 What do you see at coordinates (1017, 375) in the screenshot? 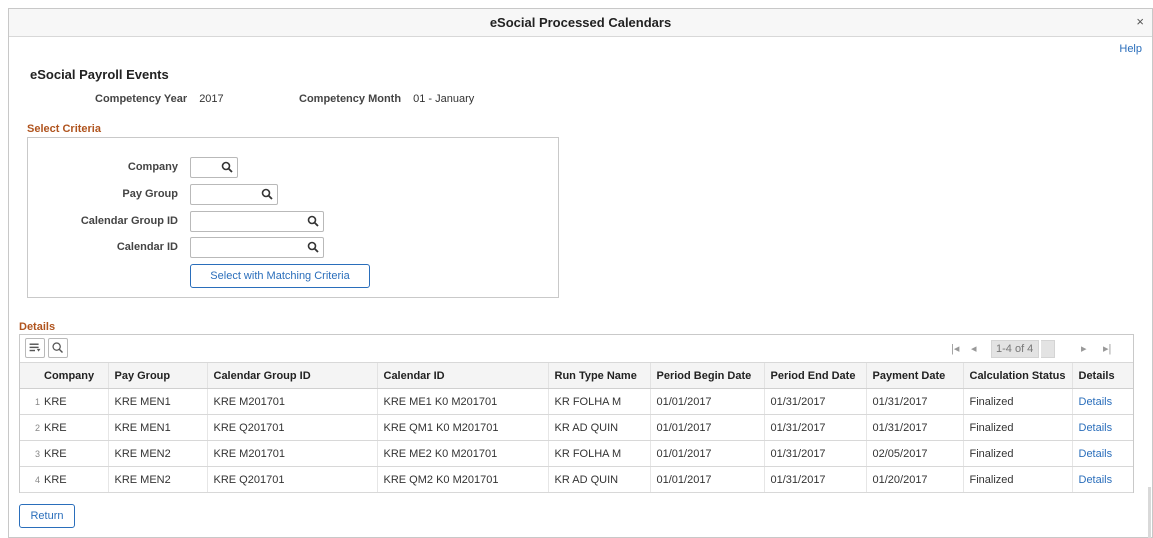
I see `column-header: Calculation Status` at bounding box center [1017, 375].